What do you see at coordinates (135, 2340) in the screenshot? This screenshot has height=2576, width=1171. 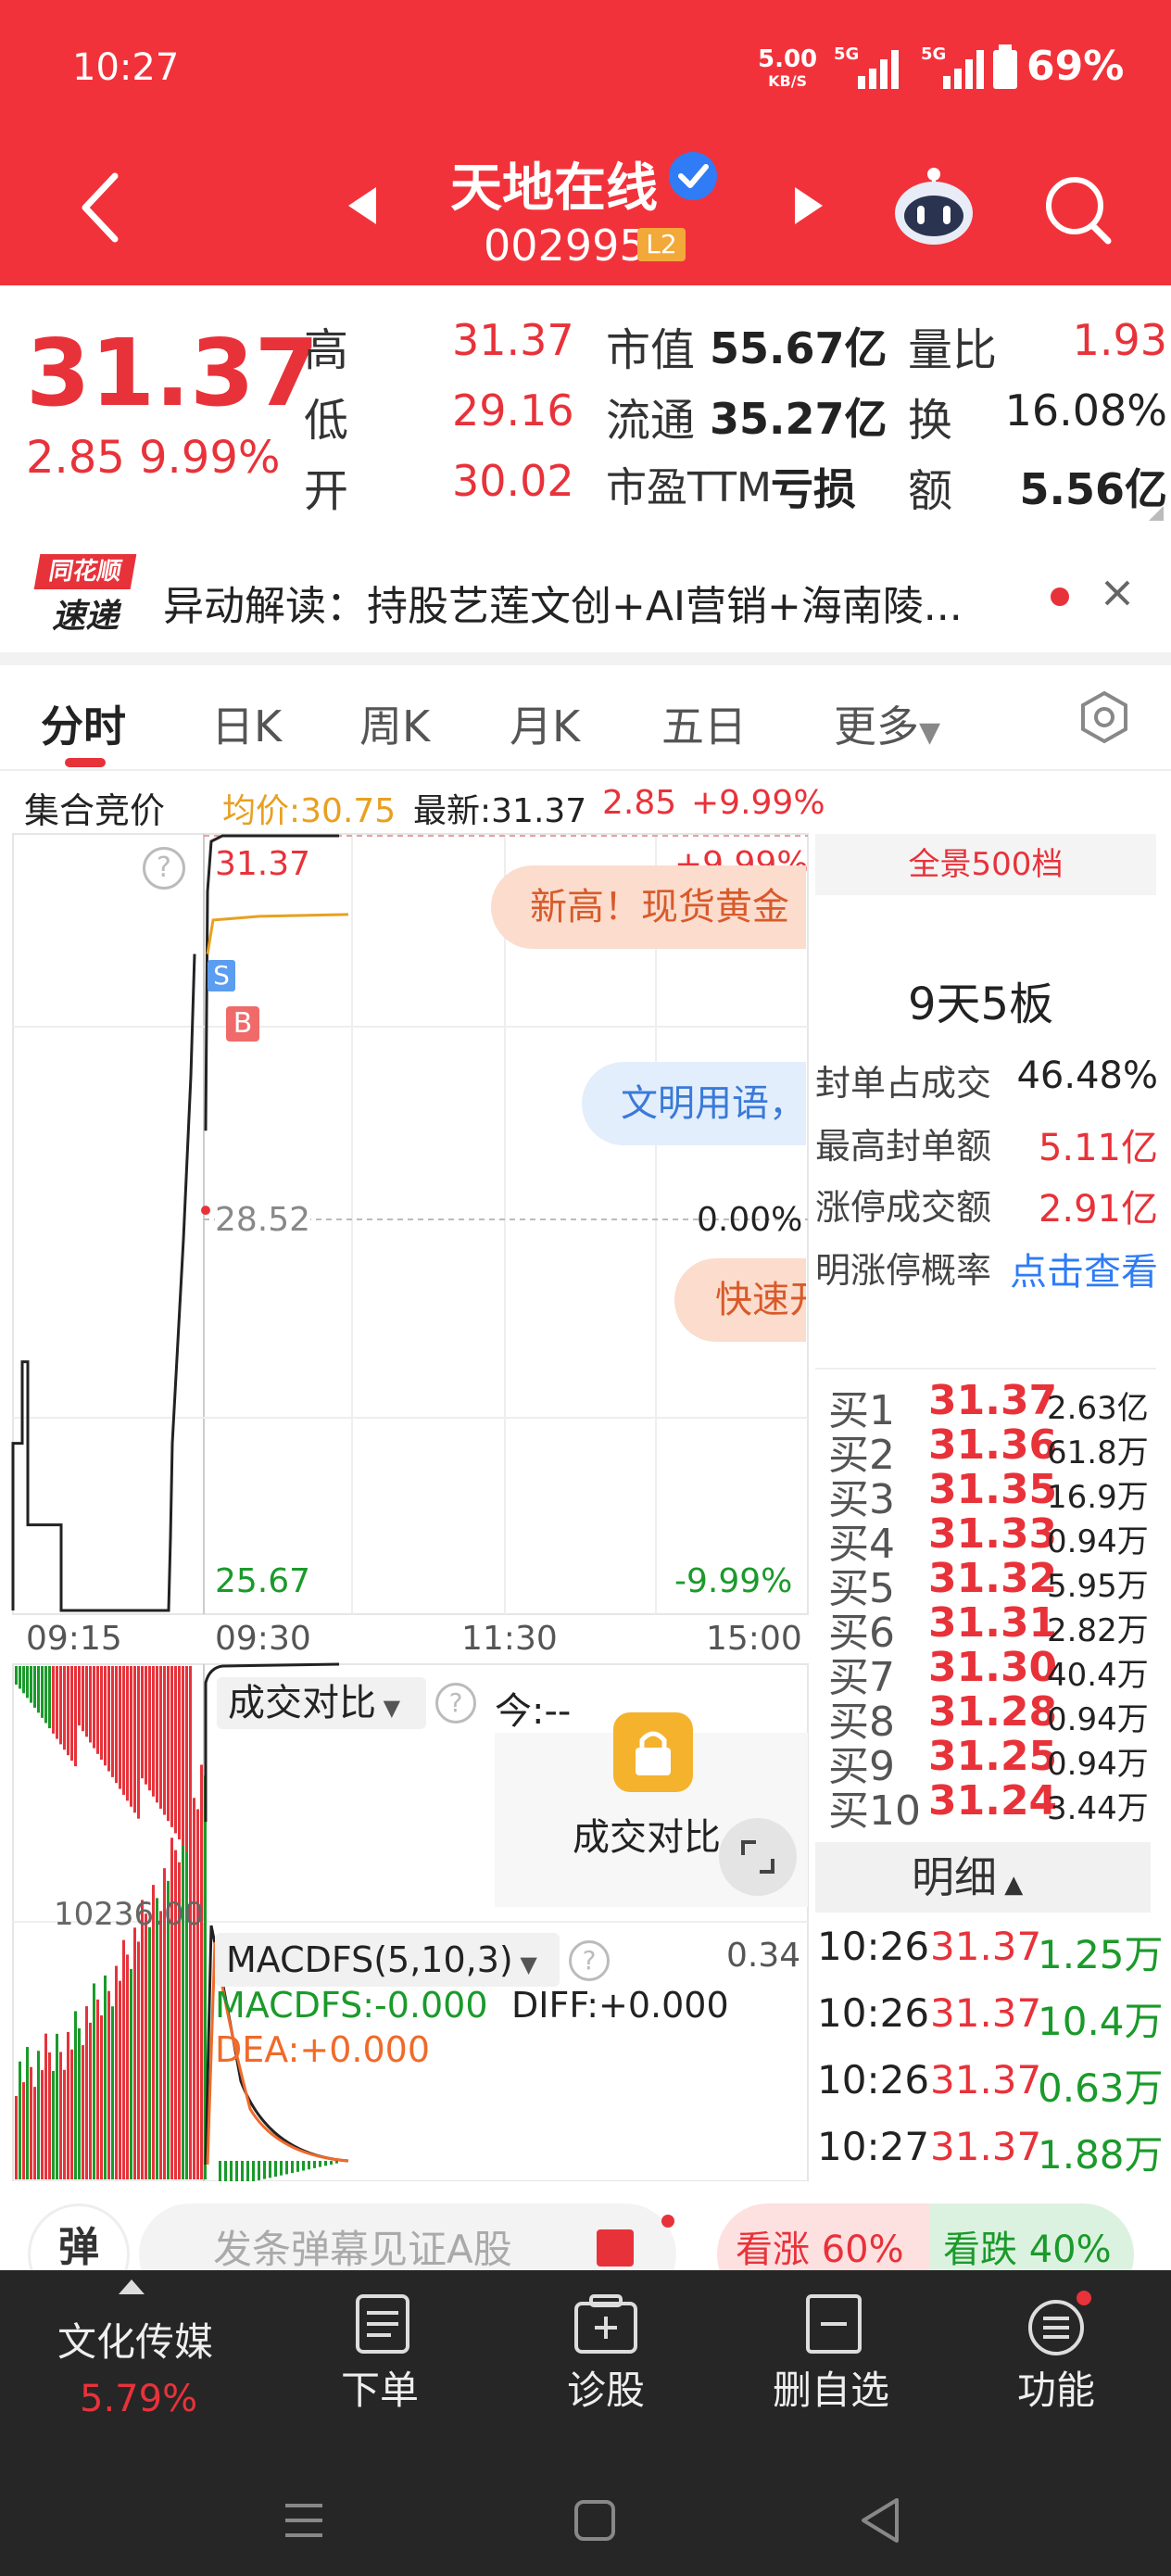 I see `sector-name: 文化传媒` at bounding box center [135, 2340].